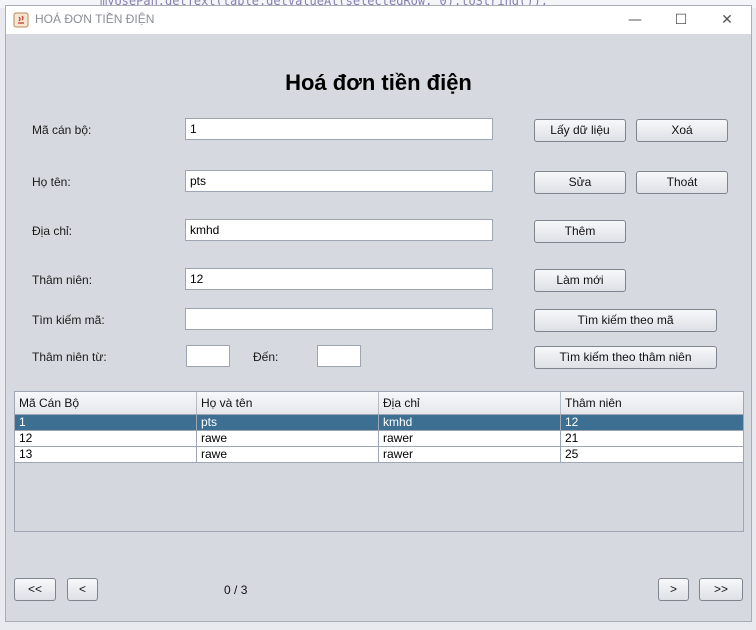  What do you see at coordinates (378, 82) in the screenshot?
I see `page-title: Hoá đơn tiền điện` at bounding box center [378, 82].